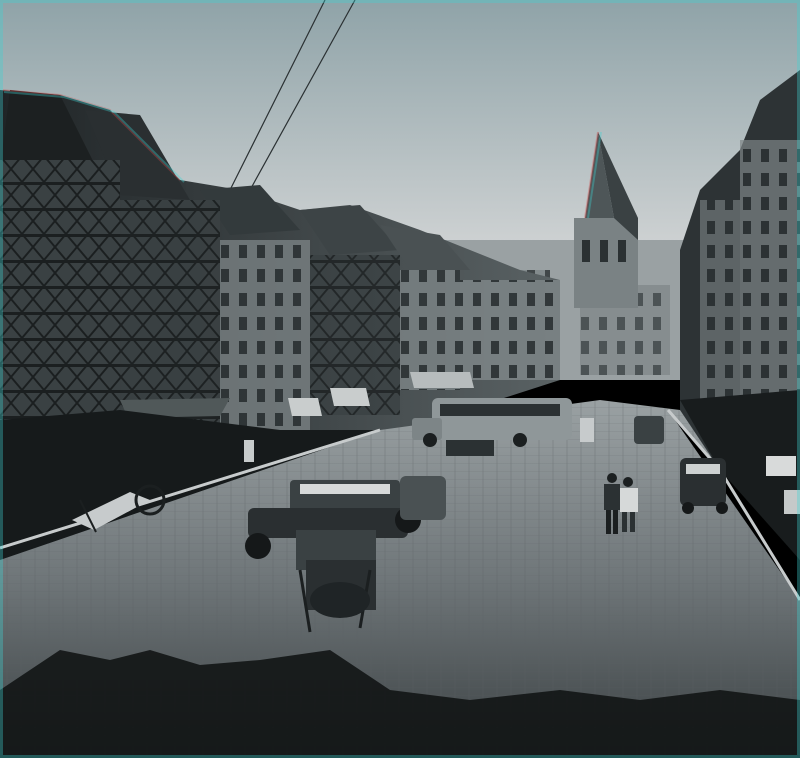 This screenshot has width=800, height=758. What do you see at coordinates (649, 430) in the screenshot?
I see `car-far-right` at bounding box center [649, 430].